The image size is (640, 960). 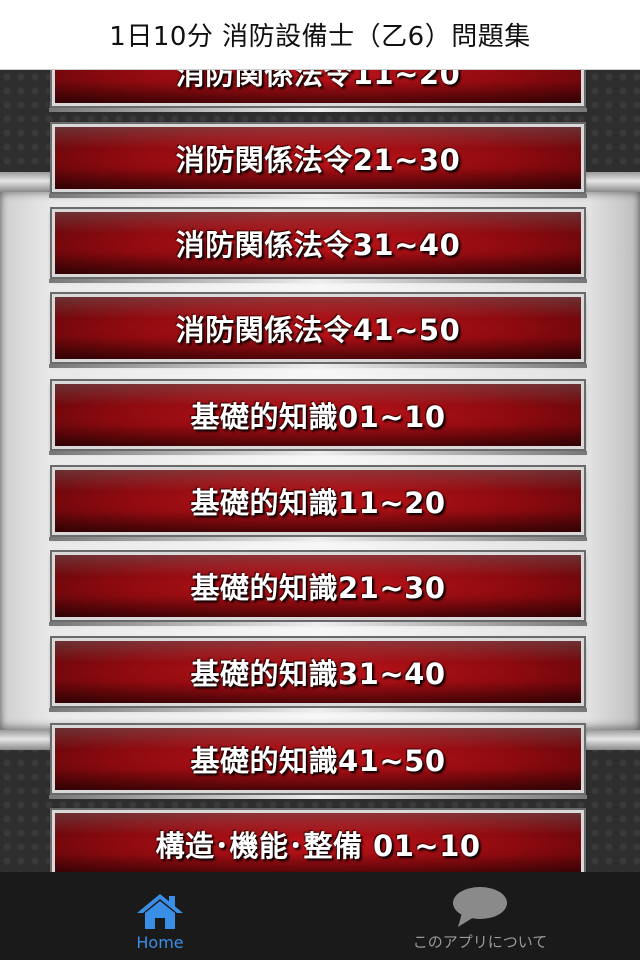 I want to click on menu-button-label: 消防関係法令21~30, so click(x=318, y=160).